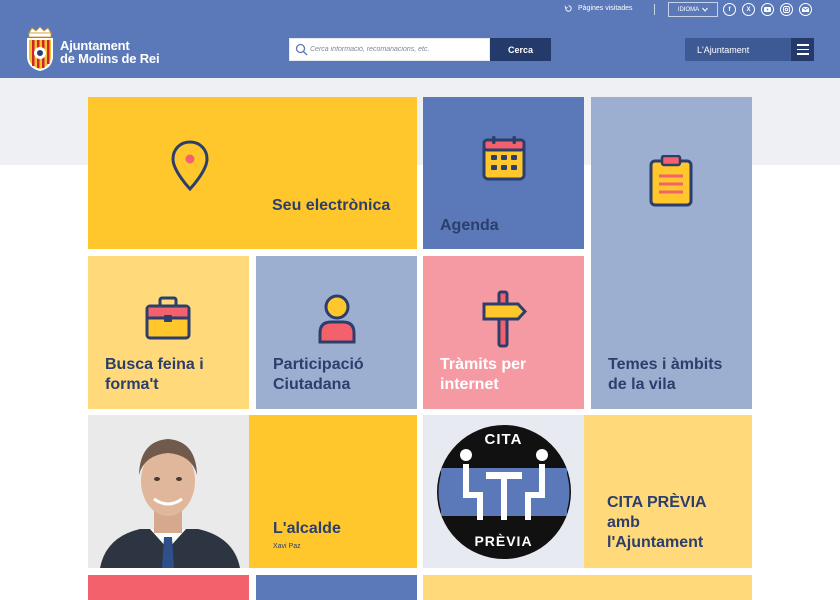  What do you see at coordinates (307, 528) in the screenshot?
I see `tile-alcalde-label: L'alcalde` at bounding box center [307, 528].